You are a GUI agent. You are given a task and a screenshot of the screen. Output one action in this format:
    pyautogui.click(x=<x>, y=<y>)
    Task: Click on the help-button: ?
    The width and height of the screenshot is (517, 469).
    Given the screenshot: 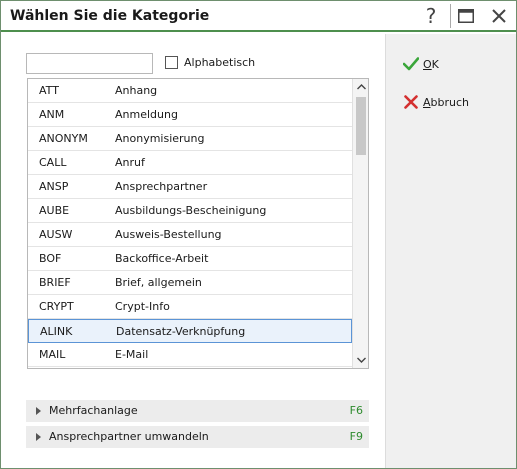 What is the action you would take?
    pyautogui.click(x=431, y=16)
    